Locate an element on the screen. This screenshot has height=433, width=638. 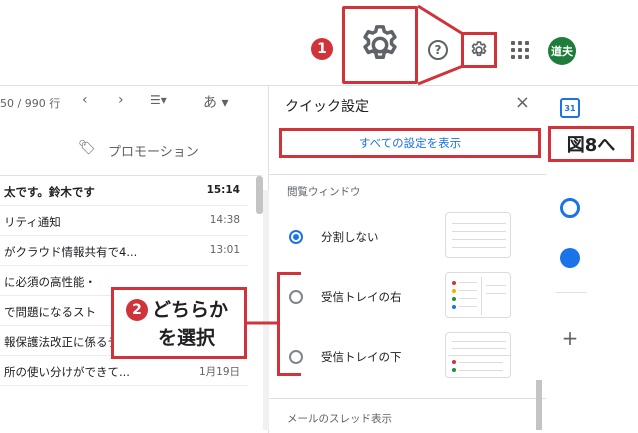
help-icon: ? is located at coordinates (438, 50).